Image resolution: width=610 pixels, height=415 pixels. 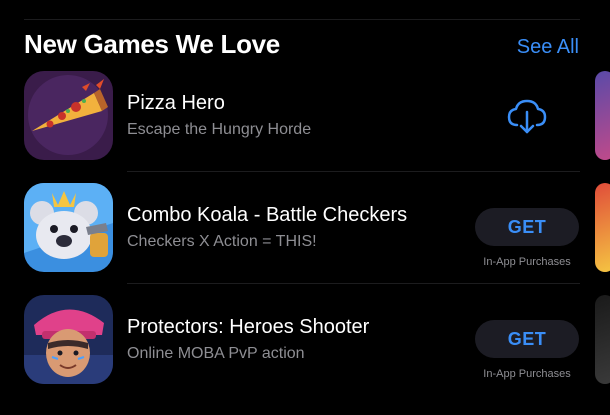 What do you see at coordinates (68, 227) in the screenshot?
I see `combo-koala-icon` at bounding box center [68, 227].